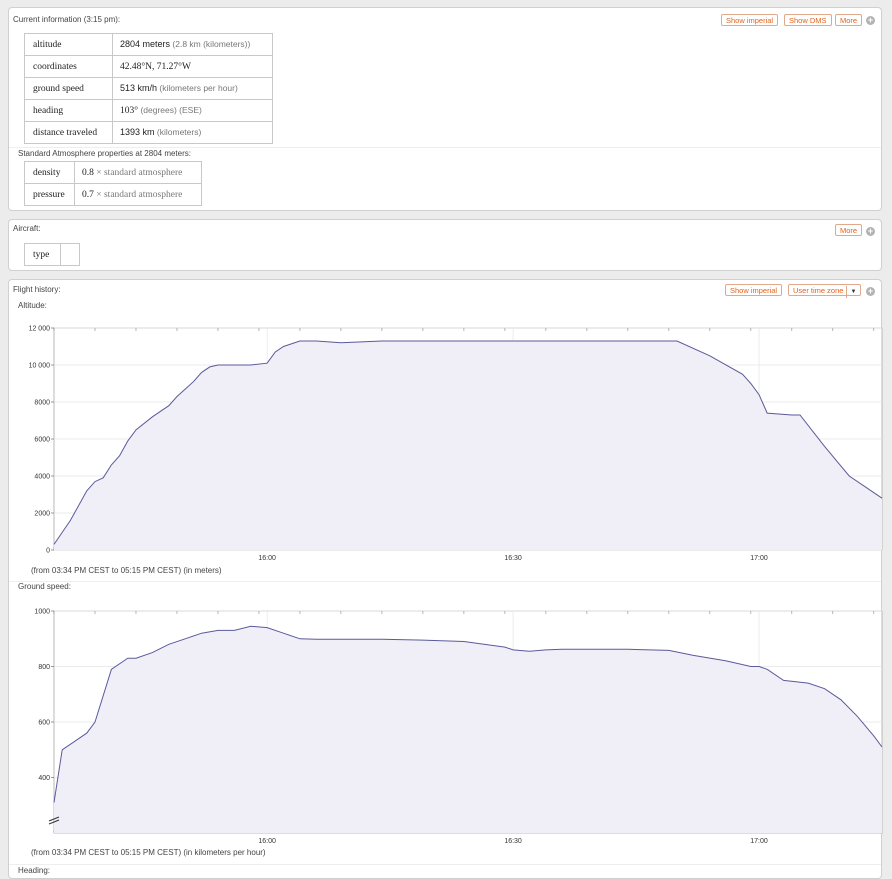  I want to click on altitude-y-tick-label: 6000, so click(42, 440).